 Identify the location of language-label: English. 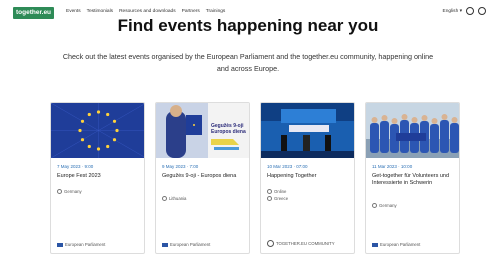
(450, 11).